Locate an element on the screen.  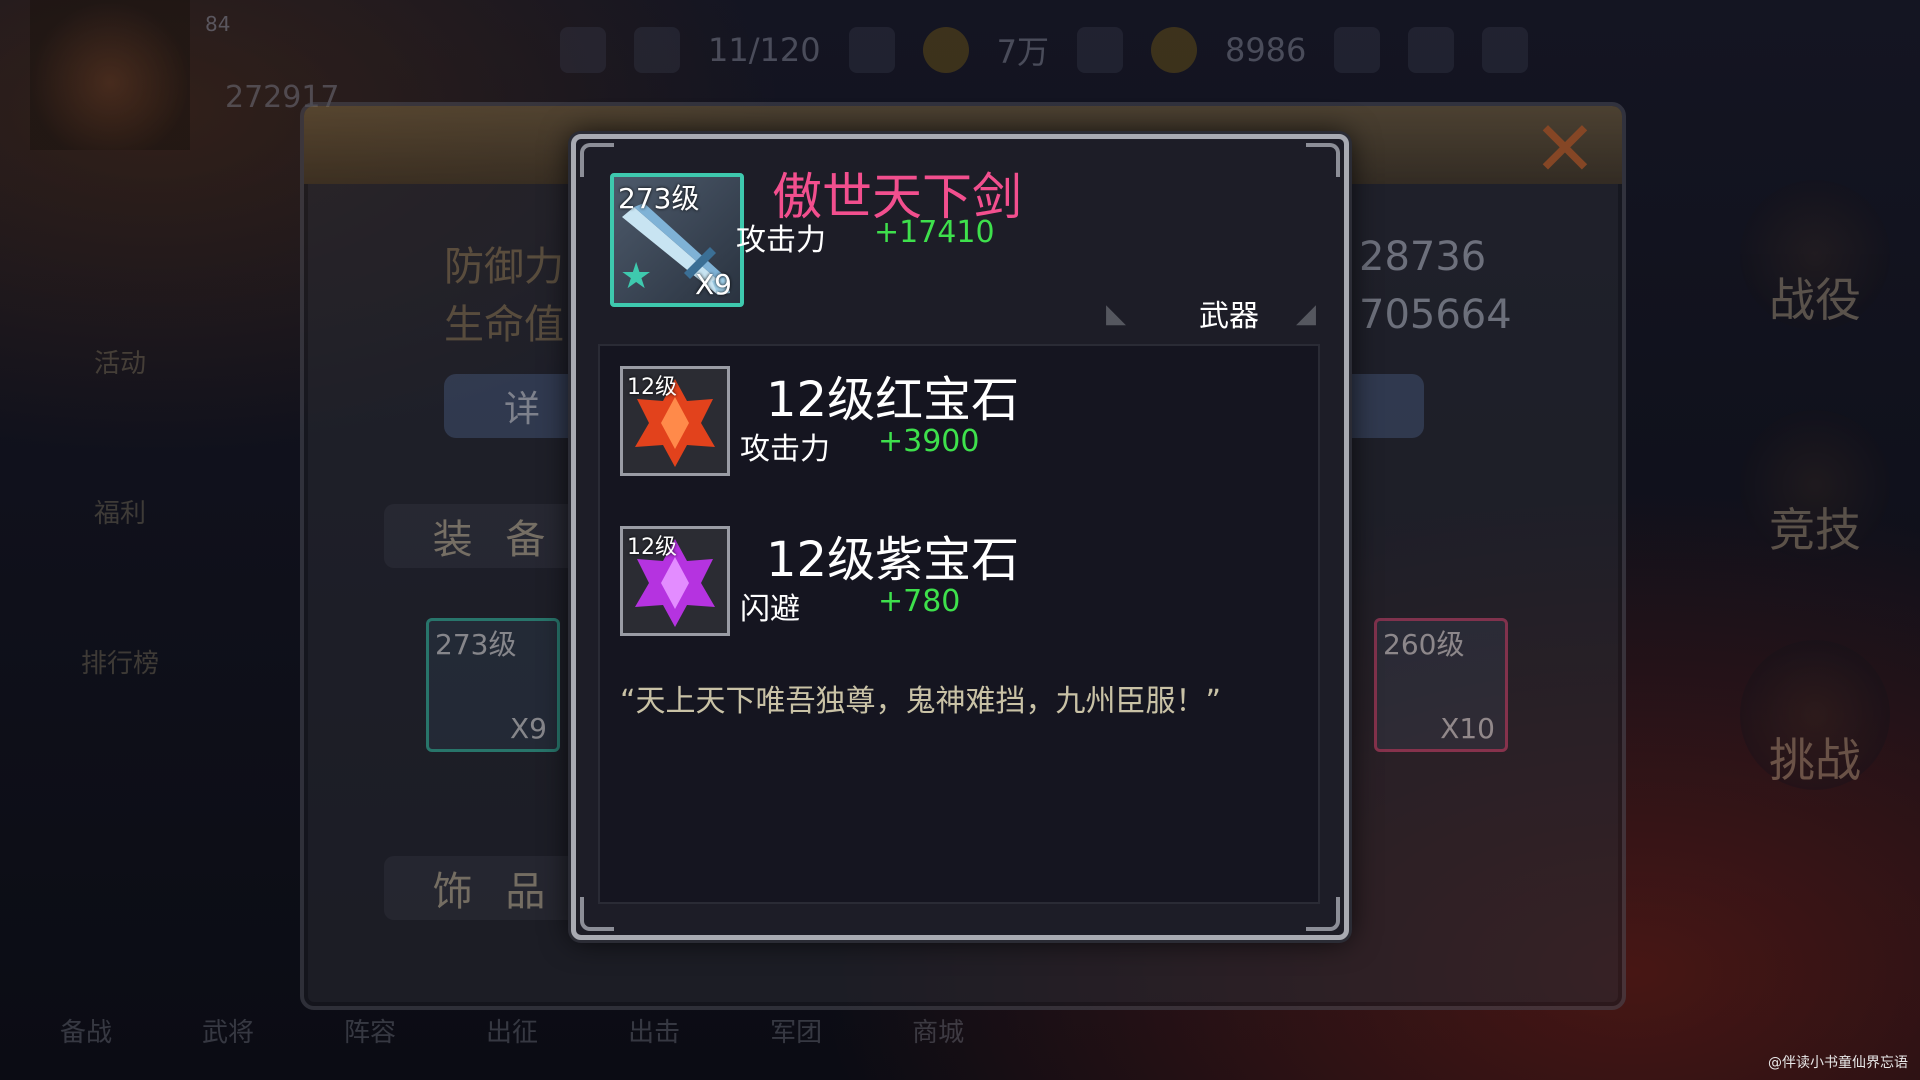
star-icon: ★ is located at coordinates (636, 276).